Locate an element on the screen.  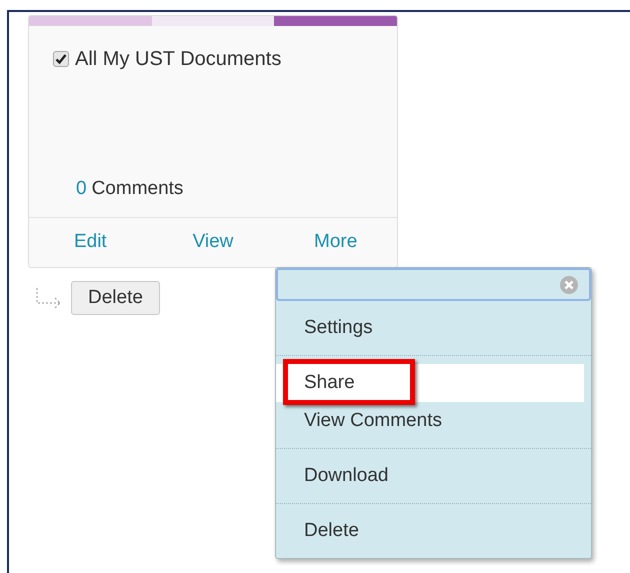
delete-button: Delete is located at coordinates (115, 298).